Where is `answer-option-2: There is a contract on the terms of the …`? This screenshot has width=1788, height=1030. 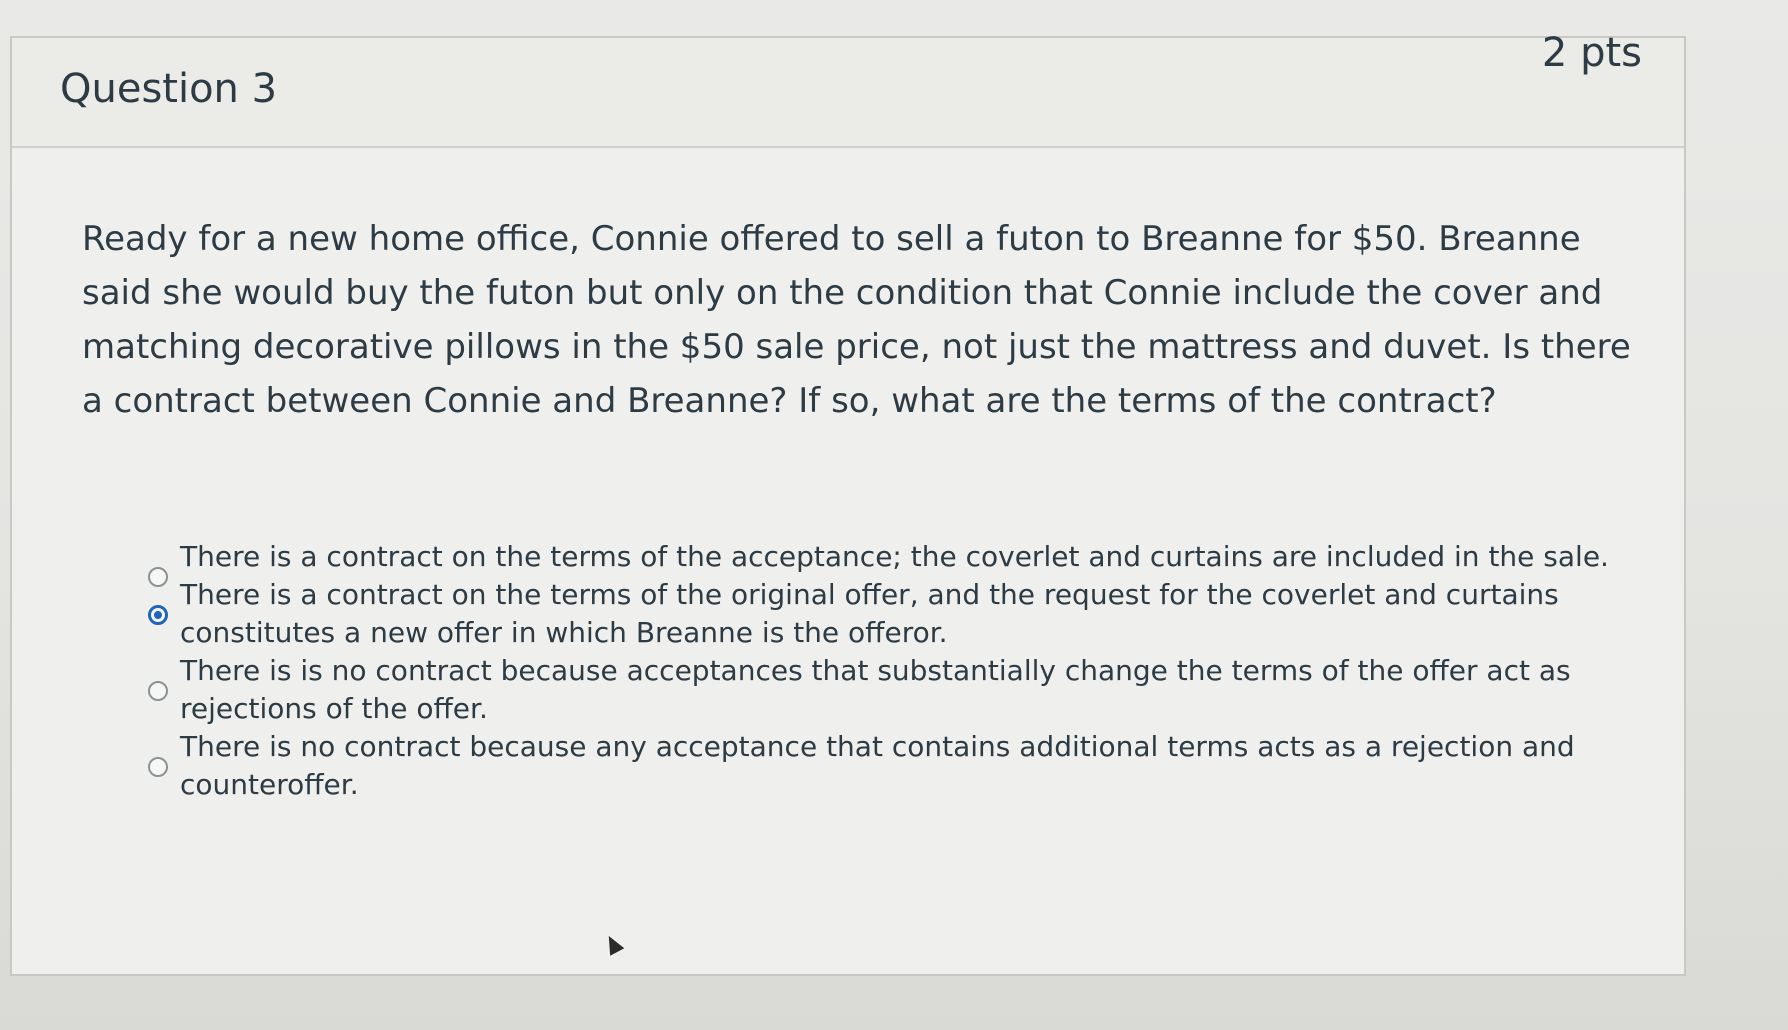 answer-option-2: There is a contract on the terms of the … is located at coordinates (872, 614).